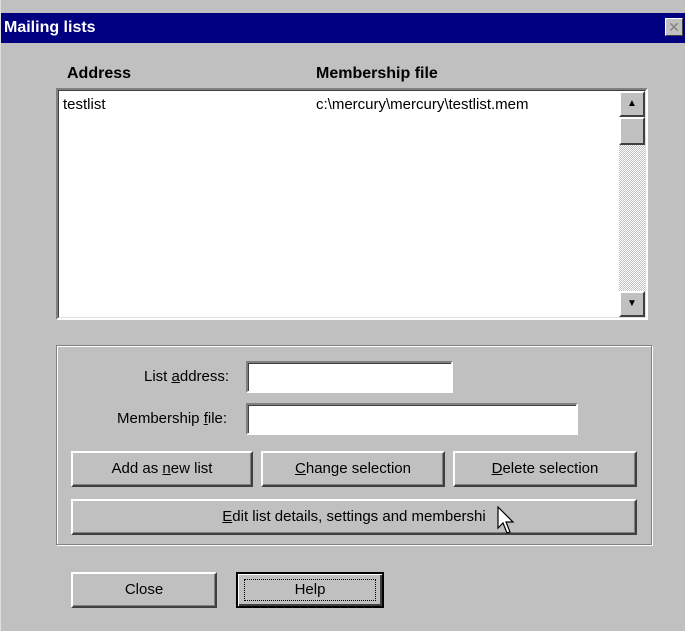  I want to click on list-item-address: testlist, so click(84, 104).